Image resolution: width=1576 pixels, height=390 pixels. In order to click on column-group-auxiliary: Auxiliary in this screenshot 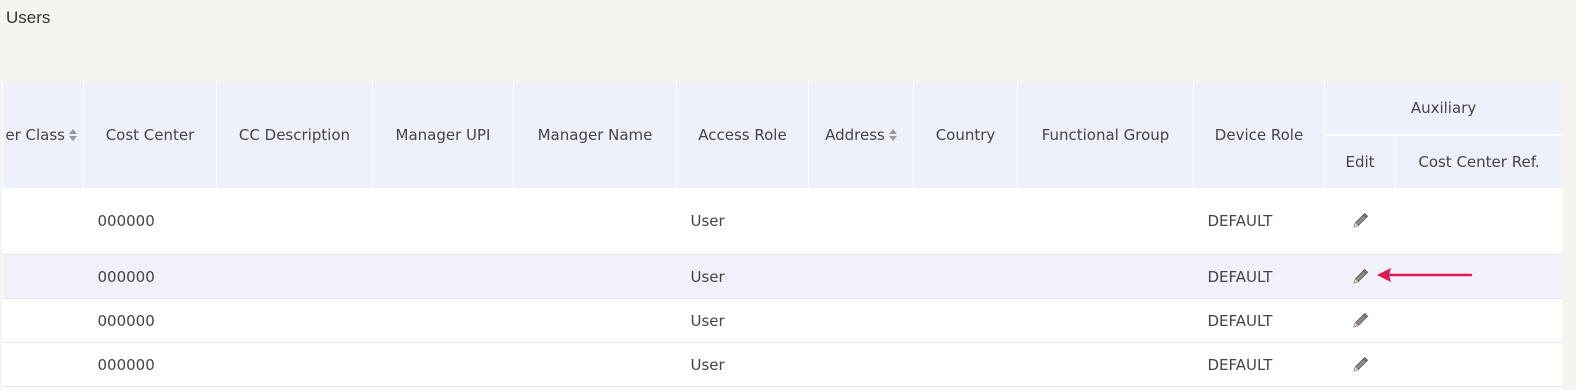, I will do `click(1442, 108)`.